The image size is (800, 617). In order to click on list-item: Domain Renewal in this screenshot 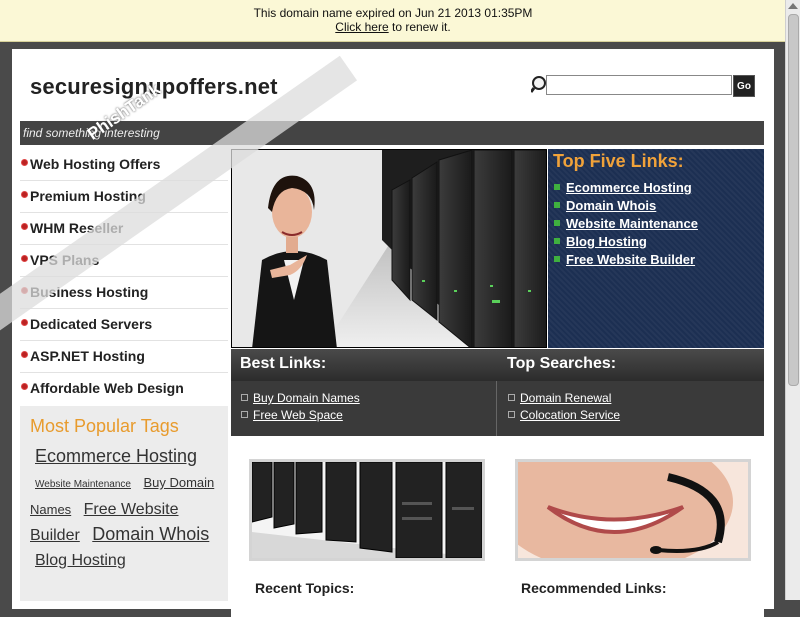, I will do `click(563, 397)`.